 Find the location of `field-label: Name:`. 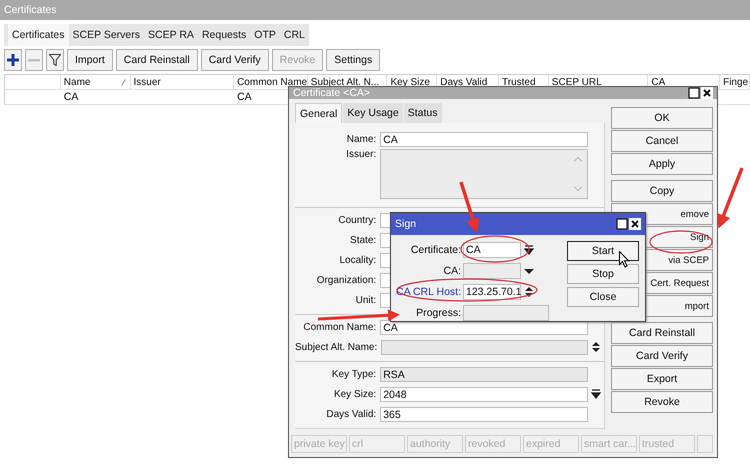

field-label: Name: is located at coordinates (362, 139).